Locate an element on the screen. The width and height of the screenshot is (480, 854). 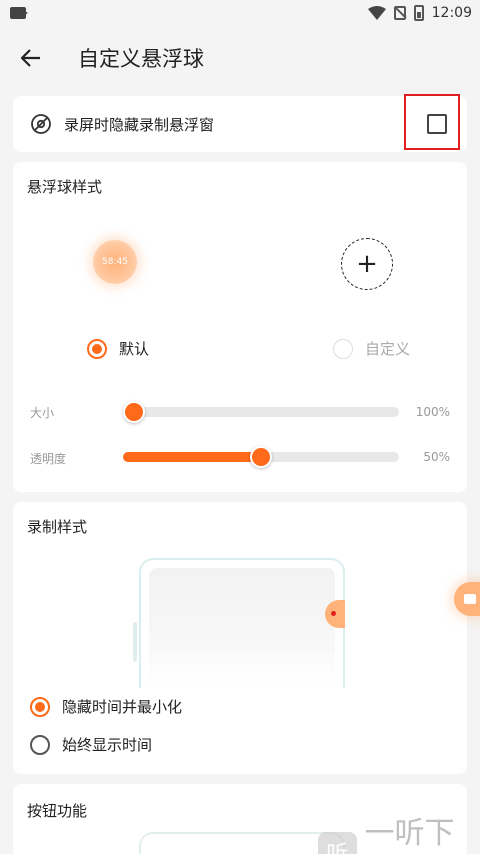
opacity-value: 50% is located at coordinates (436, 457).